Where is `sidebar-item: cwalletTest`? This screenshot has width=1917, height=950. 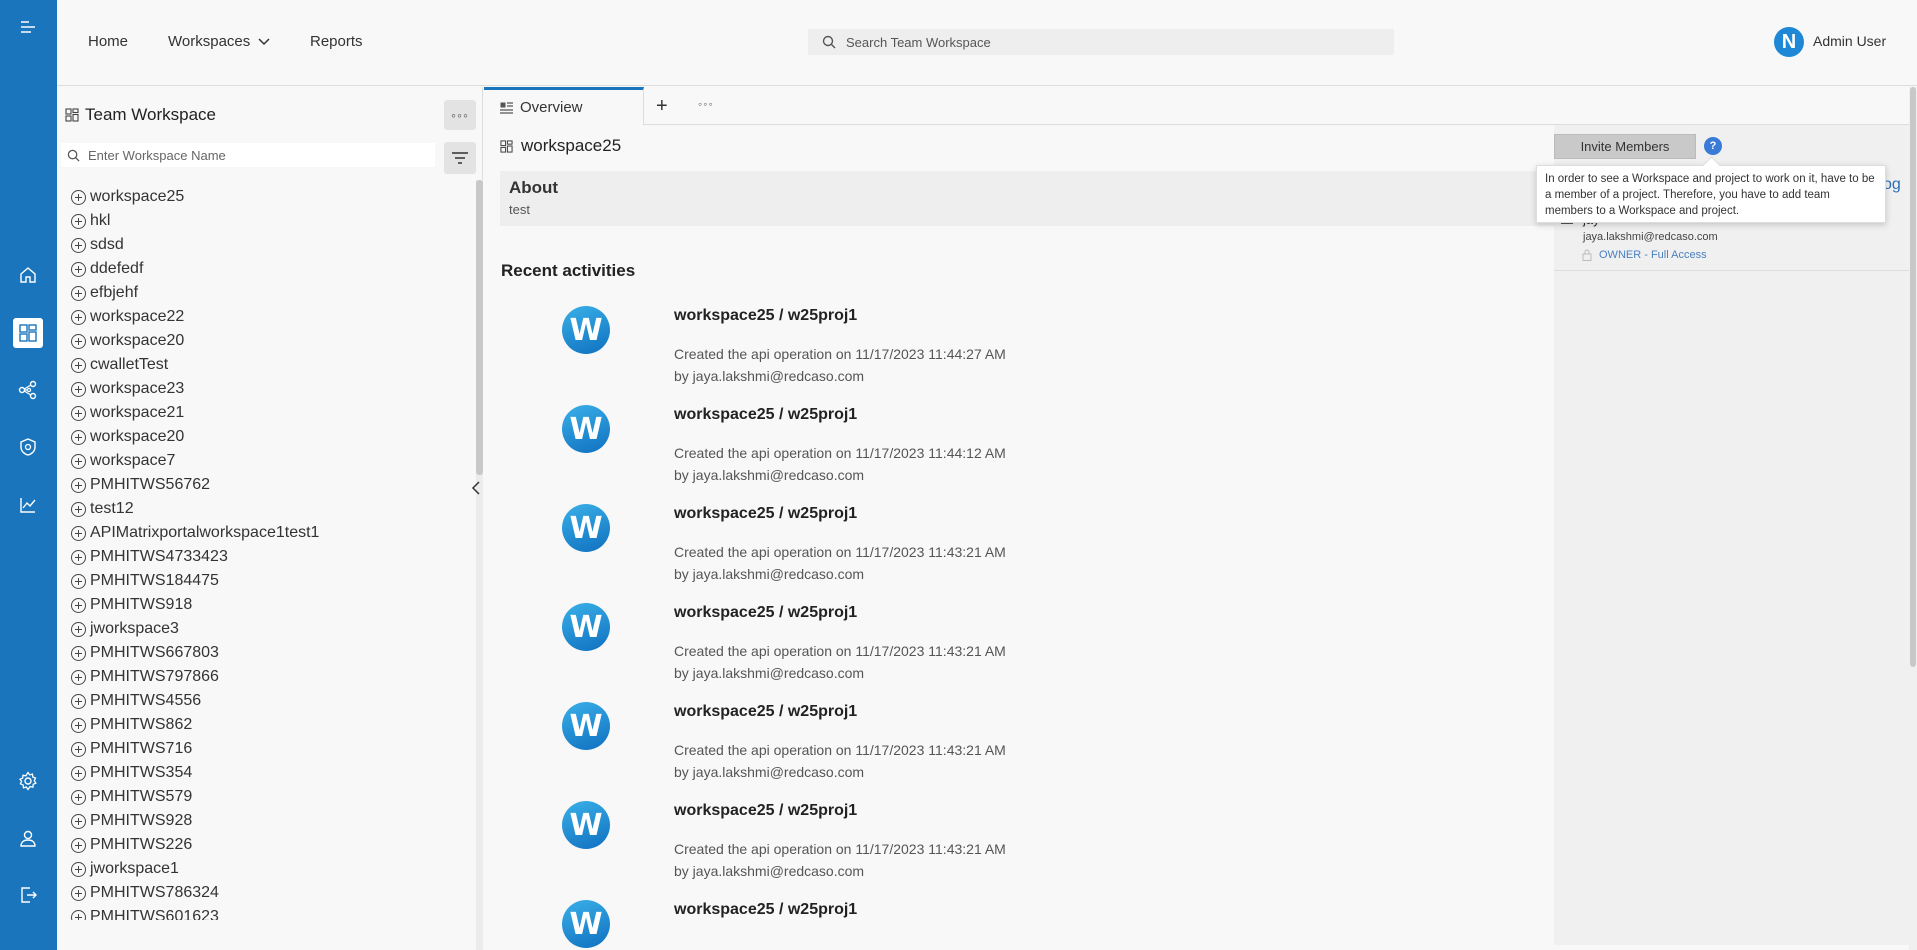
sidebar-item: cwalletTest is located at coordinates (251, 365).